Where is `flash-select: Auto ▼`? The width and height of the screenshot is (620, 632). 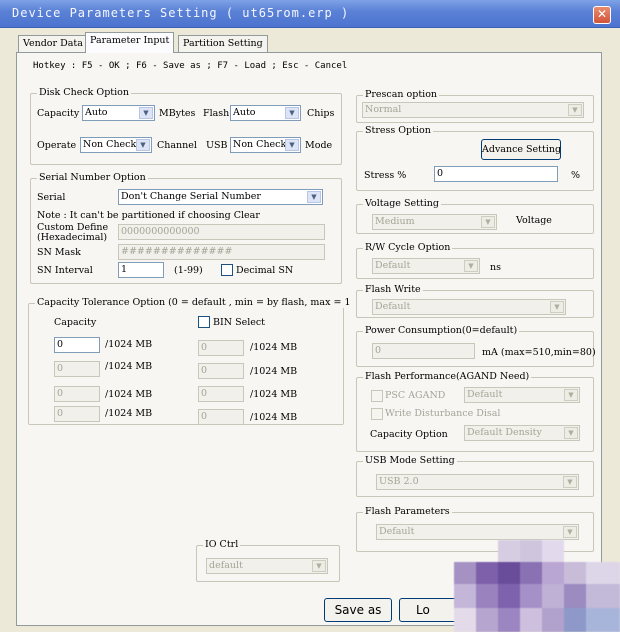
flash-select: Auto ▼ is located at coordinates (265, 113).